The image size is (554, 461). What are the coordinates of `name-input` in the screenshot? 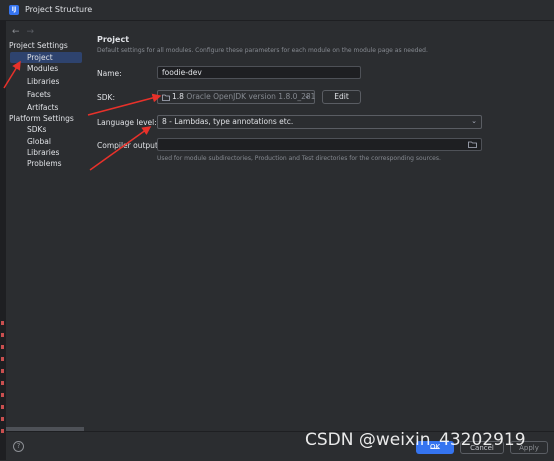 It's located at (257, 72).